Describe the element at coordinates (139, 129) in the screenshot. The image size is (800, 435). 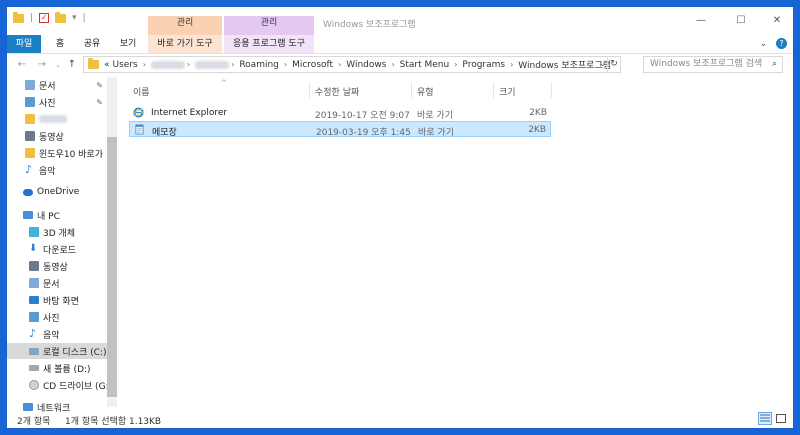
I see `notepad-icon` at that location.